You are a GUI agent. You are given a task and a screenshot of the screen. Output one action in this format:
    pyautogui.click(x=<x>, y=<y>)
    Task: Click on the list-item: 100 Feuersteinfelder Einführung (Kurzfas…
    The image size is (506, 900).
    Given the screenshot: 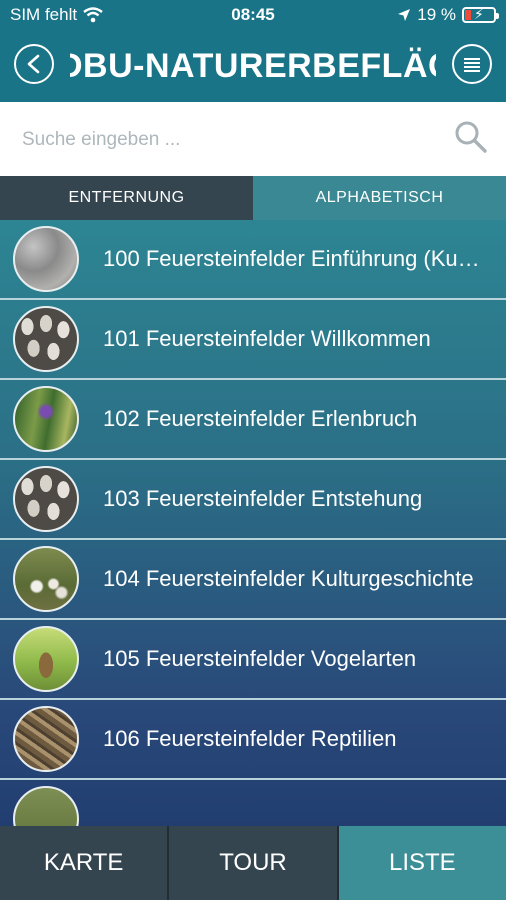 What is the action you would take?
    pyautogui.click(x=253, y=260)
    